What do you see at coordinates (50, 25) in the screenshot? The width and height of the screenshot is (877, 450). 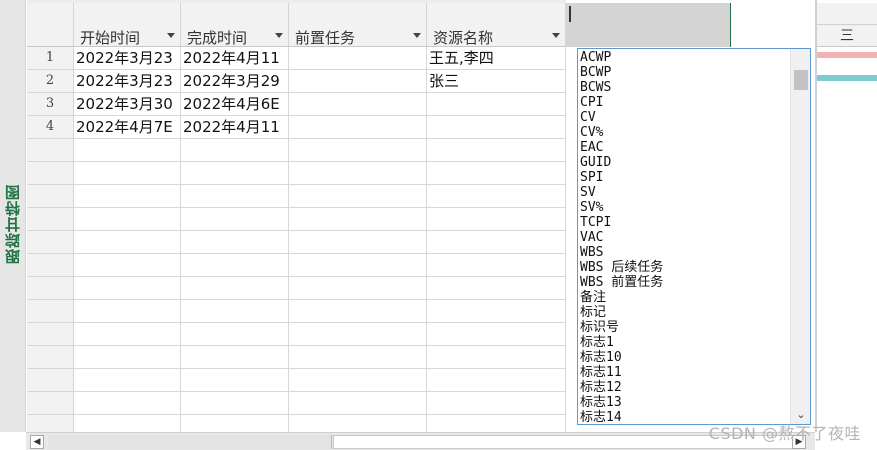 I see `select-all-corner` at bounding box center [50, 25].